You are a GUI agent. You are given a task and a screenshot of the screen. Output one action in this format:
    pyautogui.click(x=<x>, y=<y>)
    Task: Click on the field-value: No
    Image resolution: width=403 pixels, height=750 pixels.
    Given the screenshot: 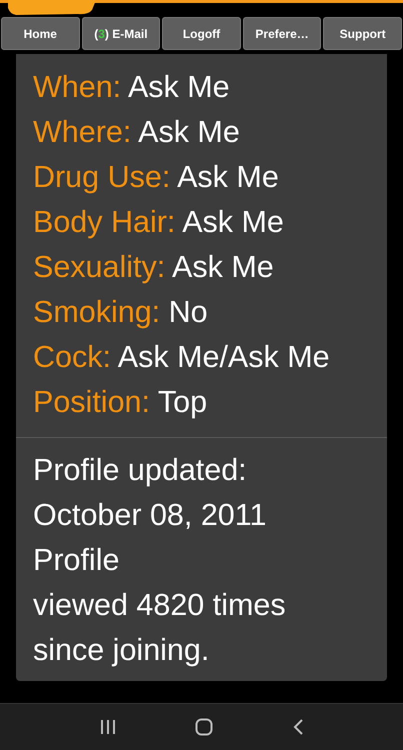 What is the action you would take?
    pyautogui.click(x=188, y=312)
    